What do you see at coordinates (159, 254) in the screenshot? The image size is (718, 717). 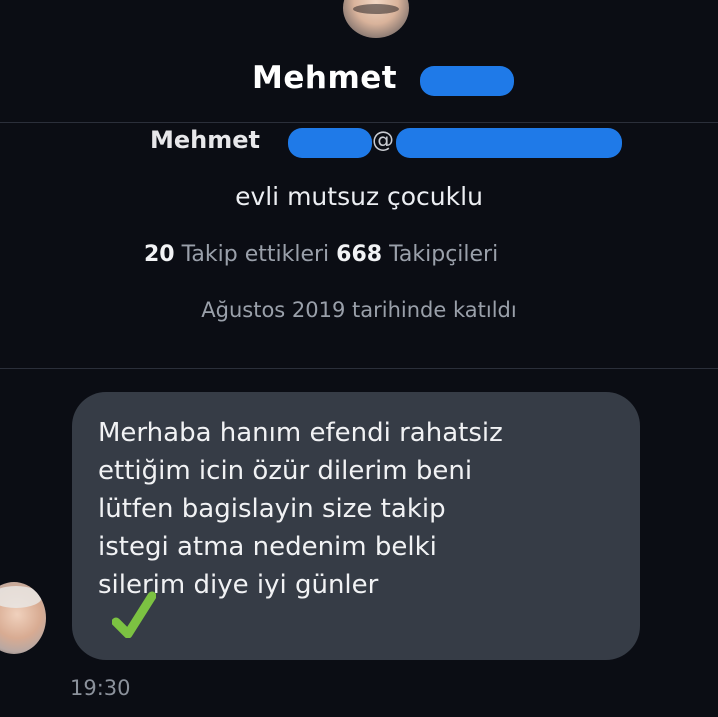 I see `following-count: 20` at bounding box center [159, 254].